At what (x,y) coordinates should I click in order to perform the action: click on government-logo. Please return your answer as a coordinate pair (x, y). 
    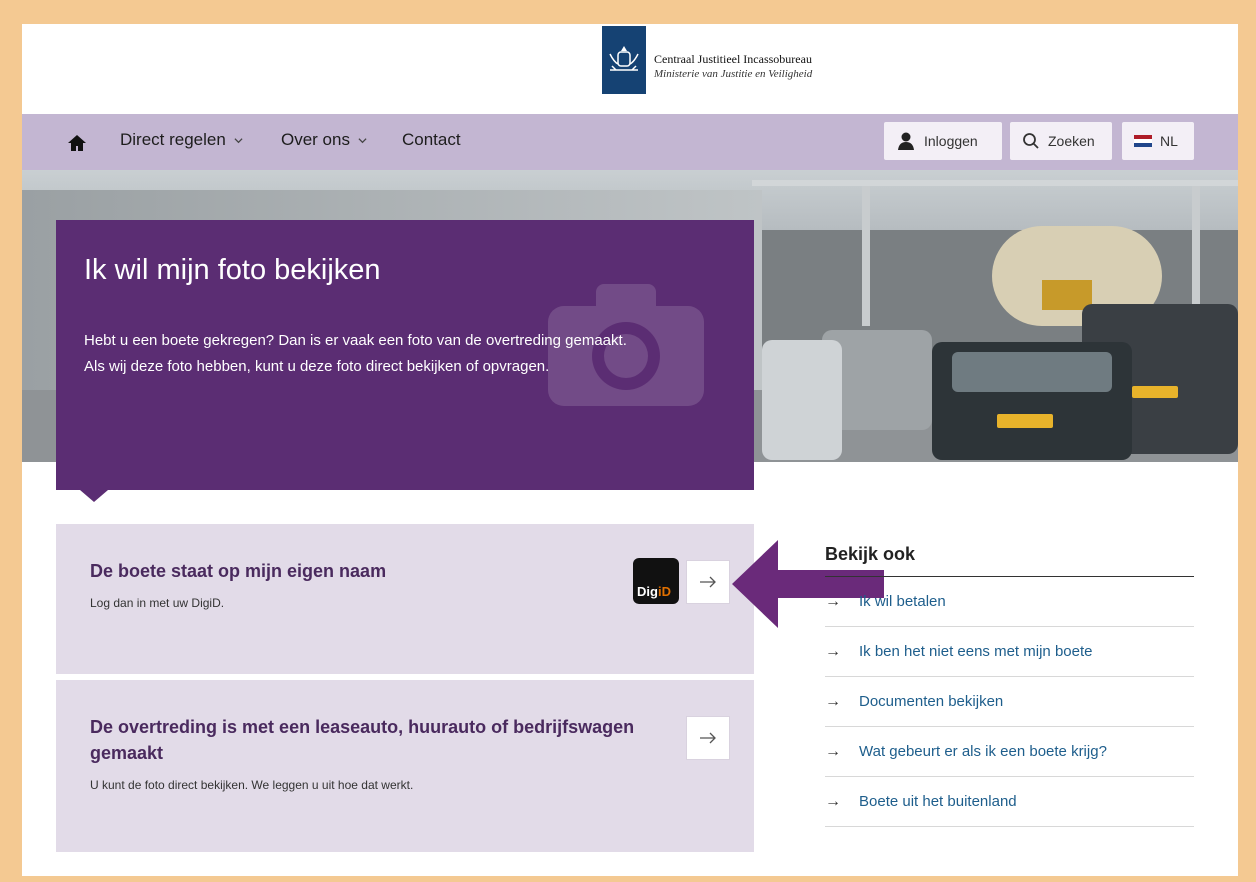
    Looking at the image, I should click on (624, 60).